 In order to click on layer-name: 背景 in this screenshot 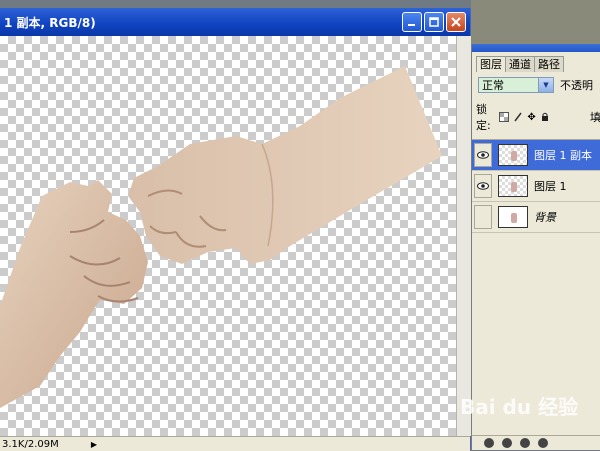, I will do `click(545, 217)`.